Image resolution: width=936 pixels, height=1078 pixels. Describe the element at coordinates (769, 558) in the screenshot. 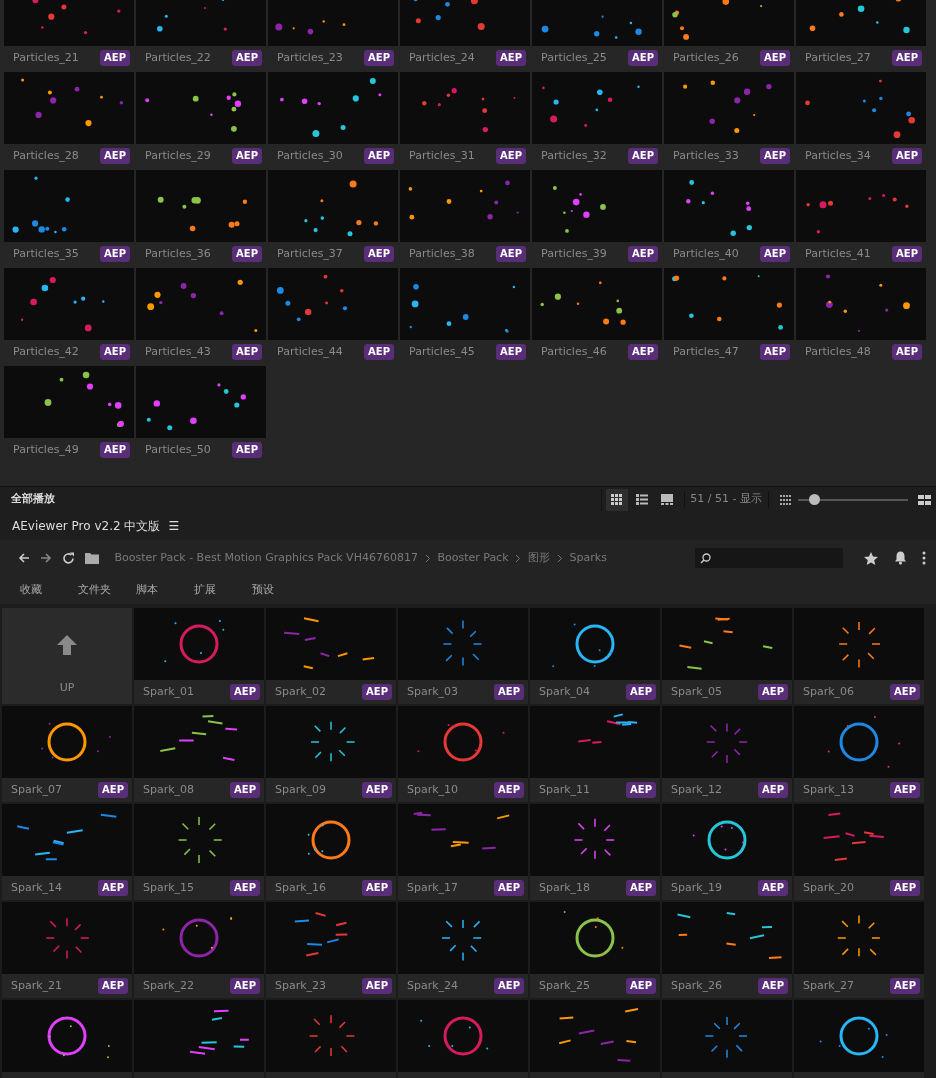

I see `search-field` at that location.